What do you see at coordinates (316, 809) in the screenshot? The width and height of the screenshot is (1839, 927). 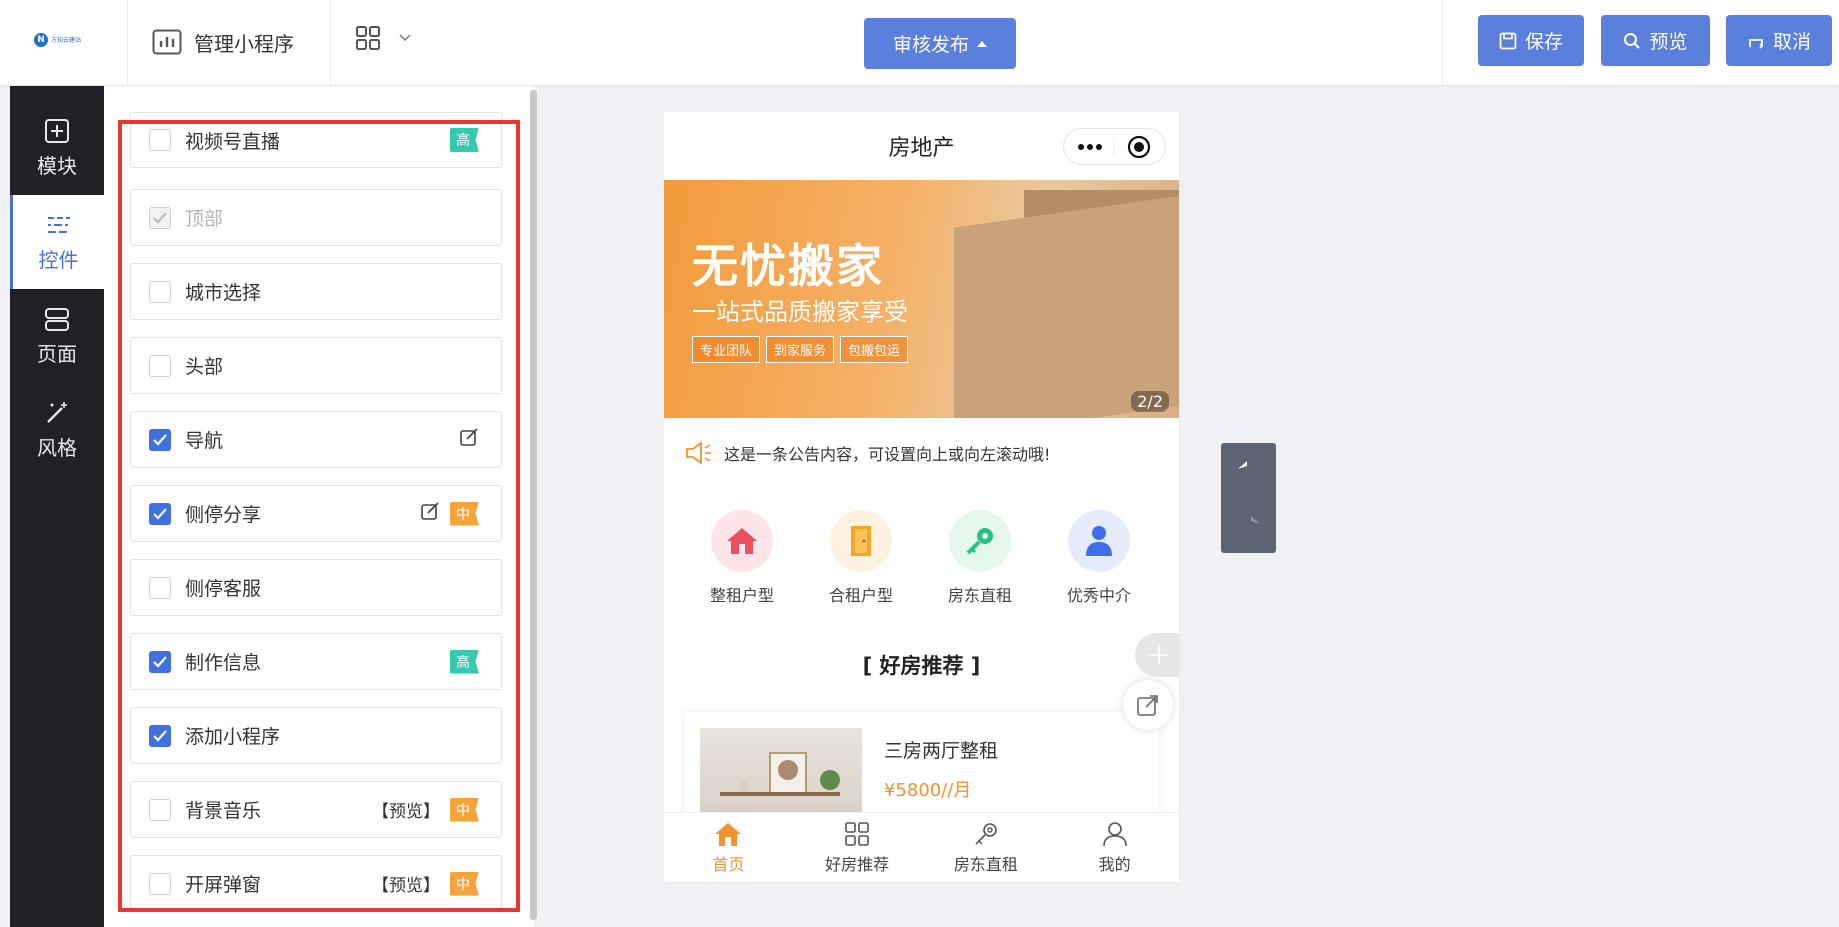 I see `control-item: 背景音乐 【预览】中` at bounding box center [316, 809].